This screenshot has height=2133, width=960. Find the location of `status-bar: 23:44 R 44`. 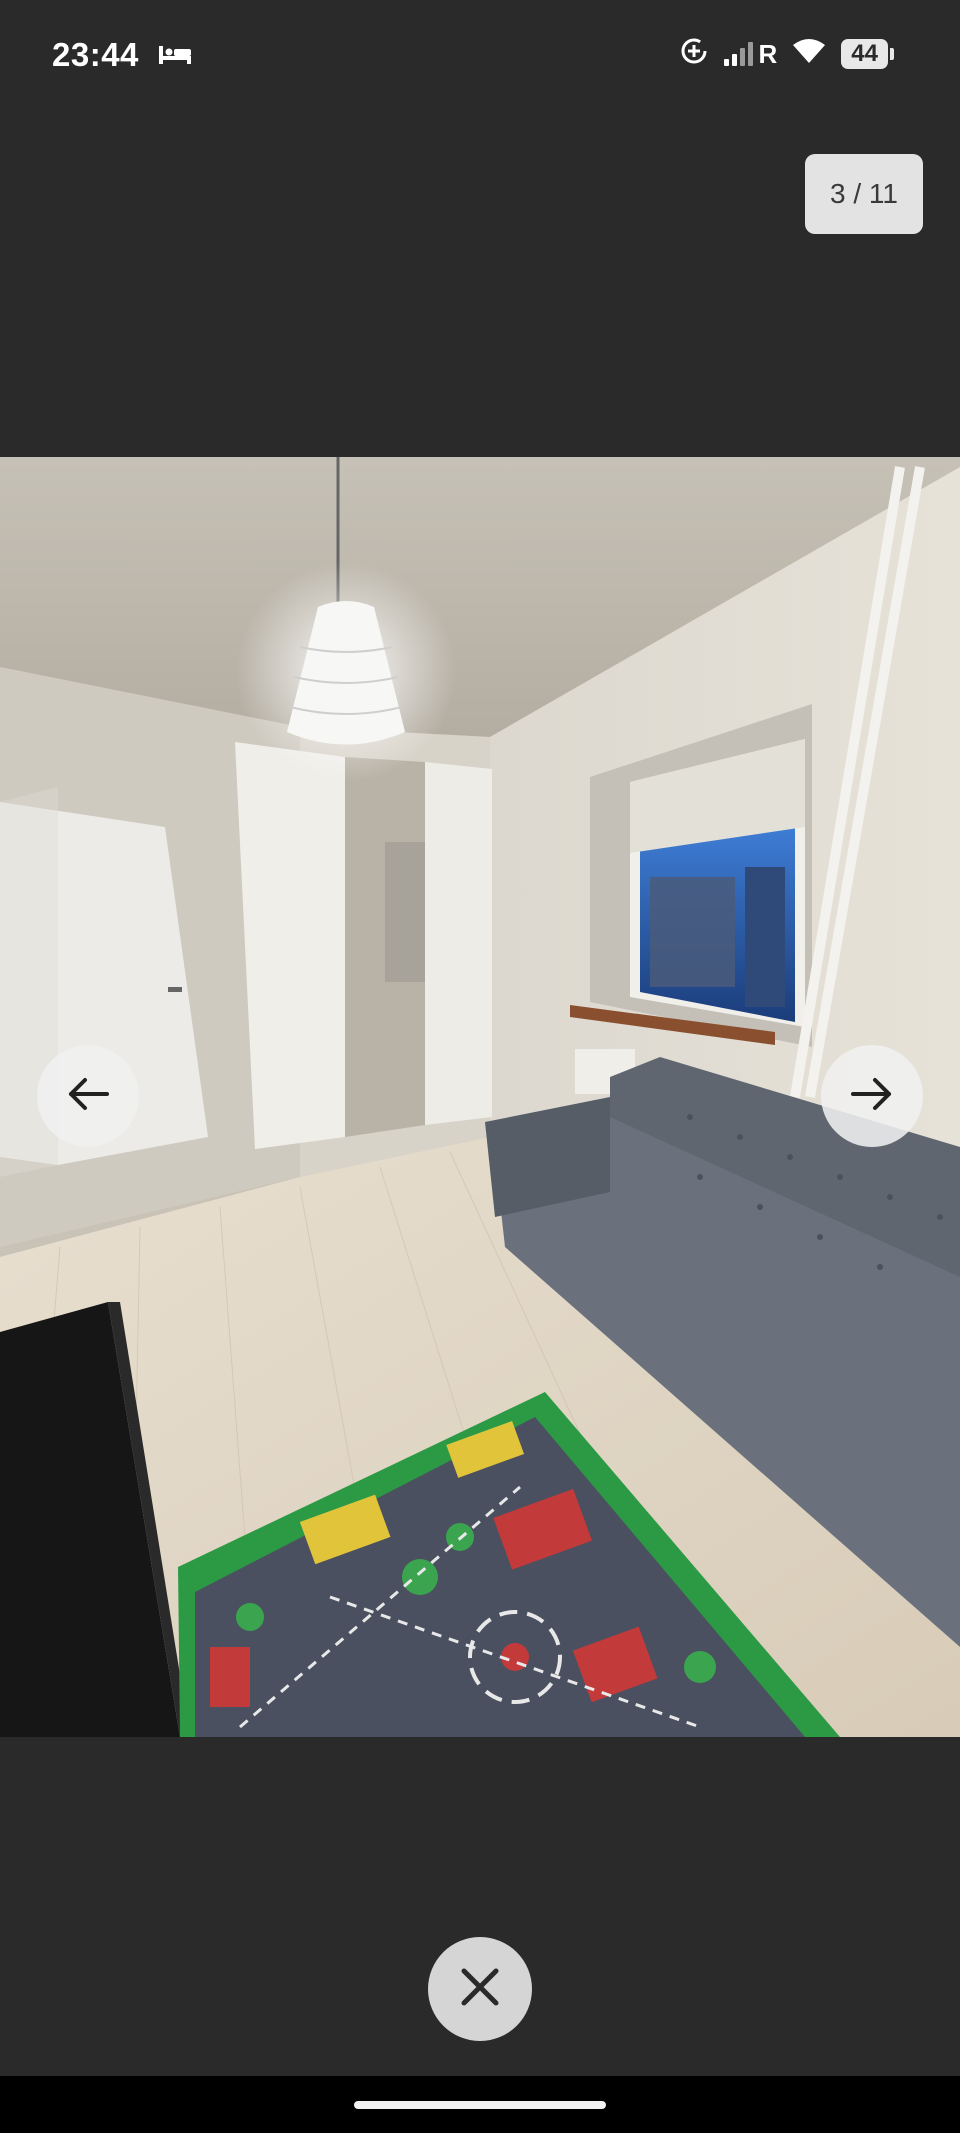

status-bar: 23:44 R 44 is located at coordinates (480, 58).